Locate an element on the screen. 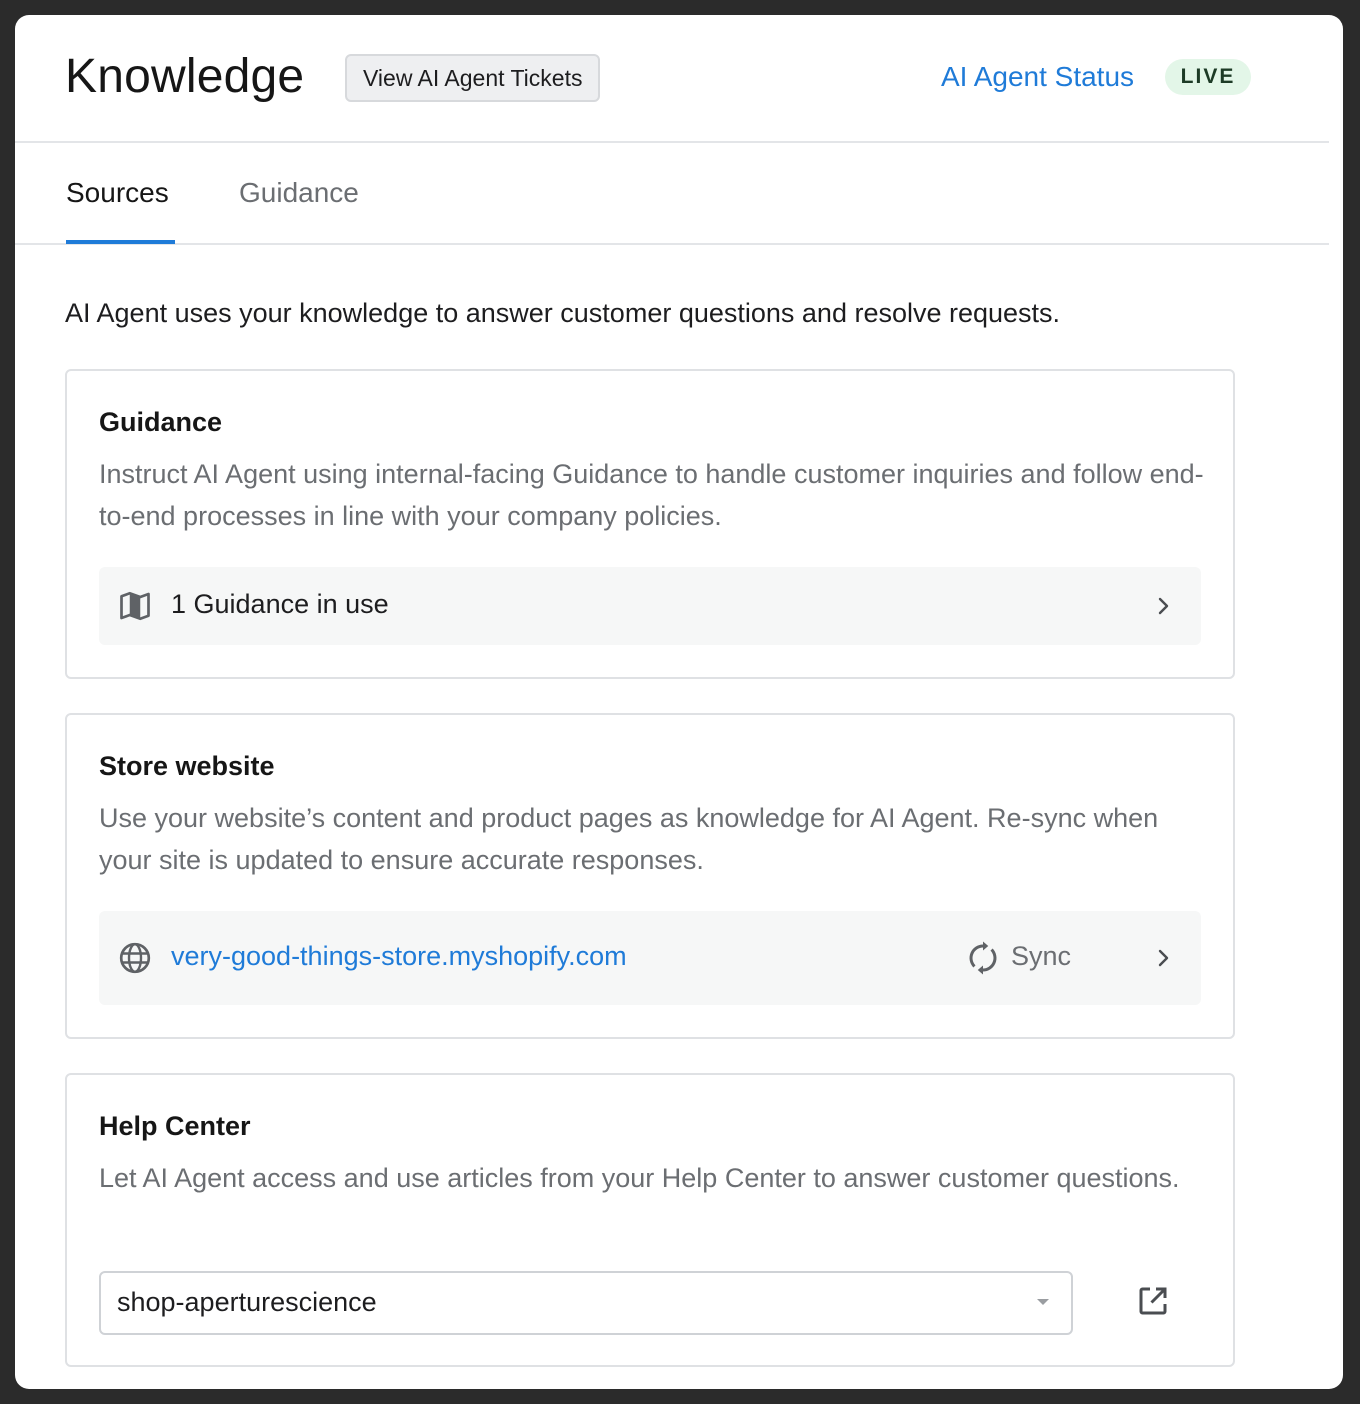  view-ai-agent-tickets-button: View AI Agent Tickets is located at coordinates (473, 78).